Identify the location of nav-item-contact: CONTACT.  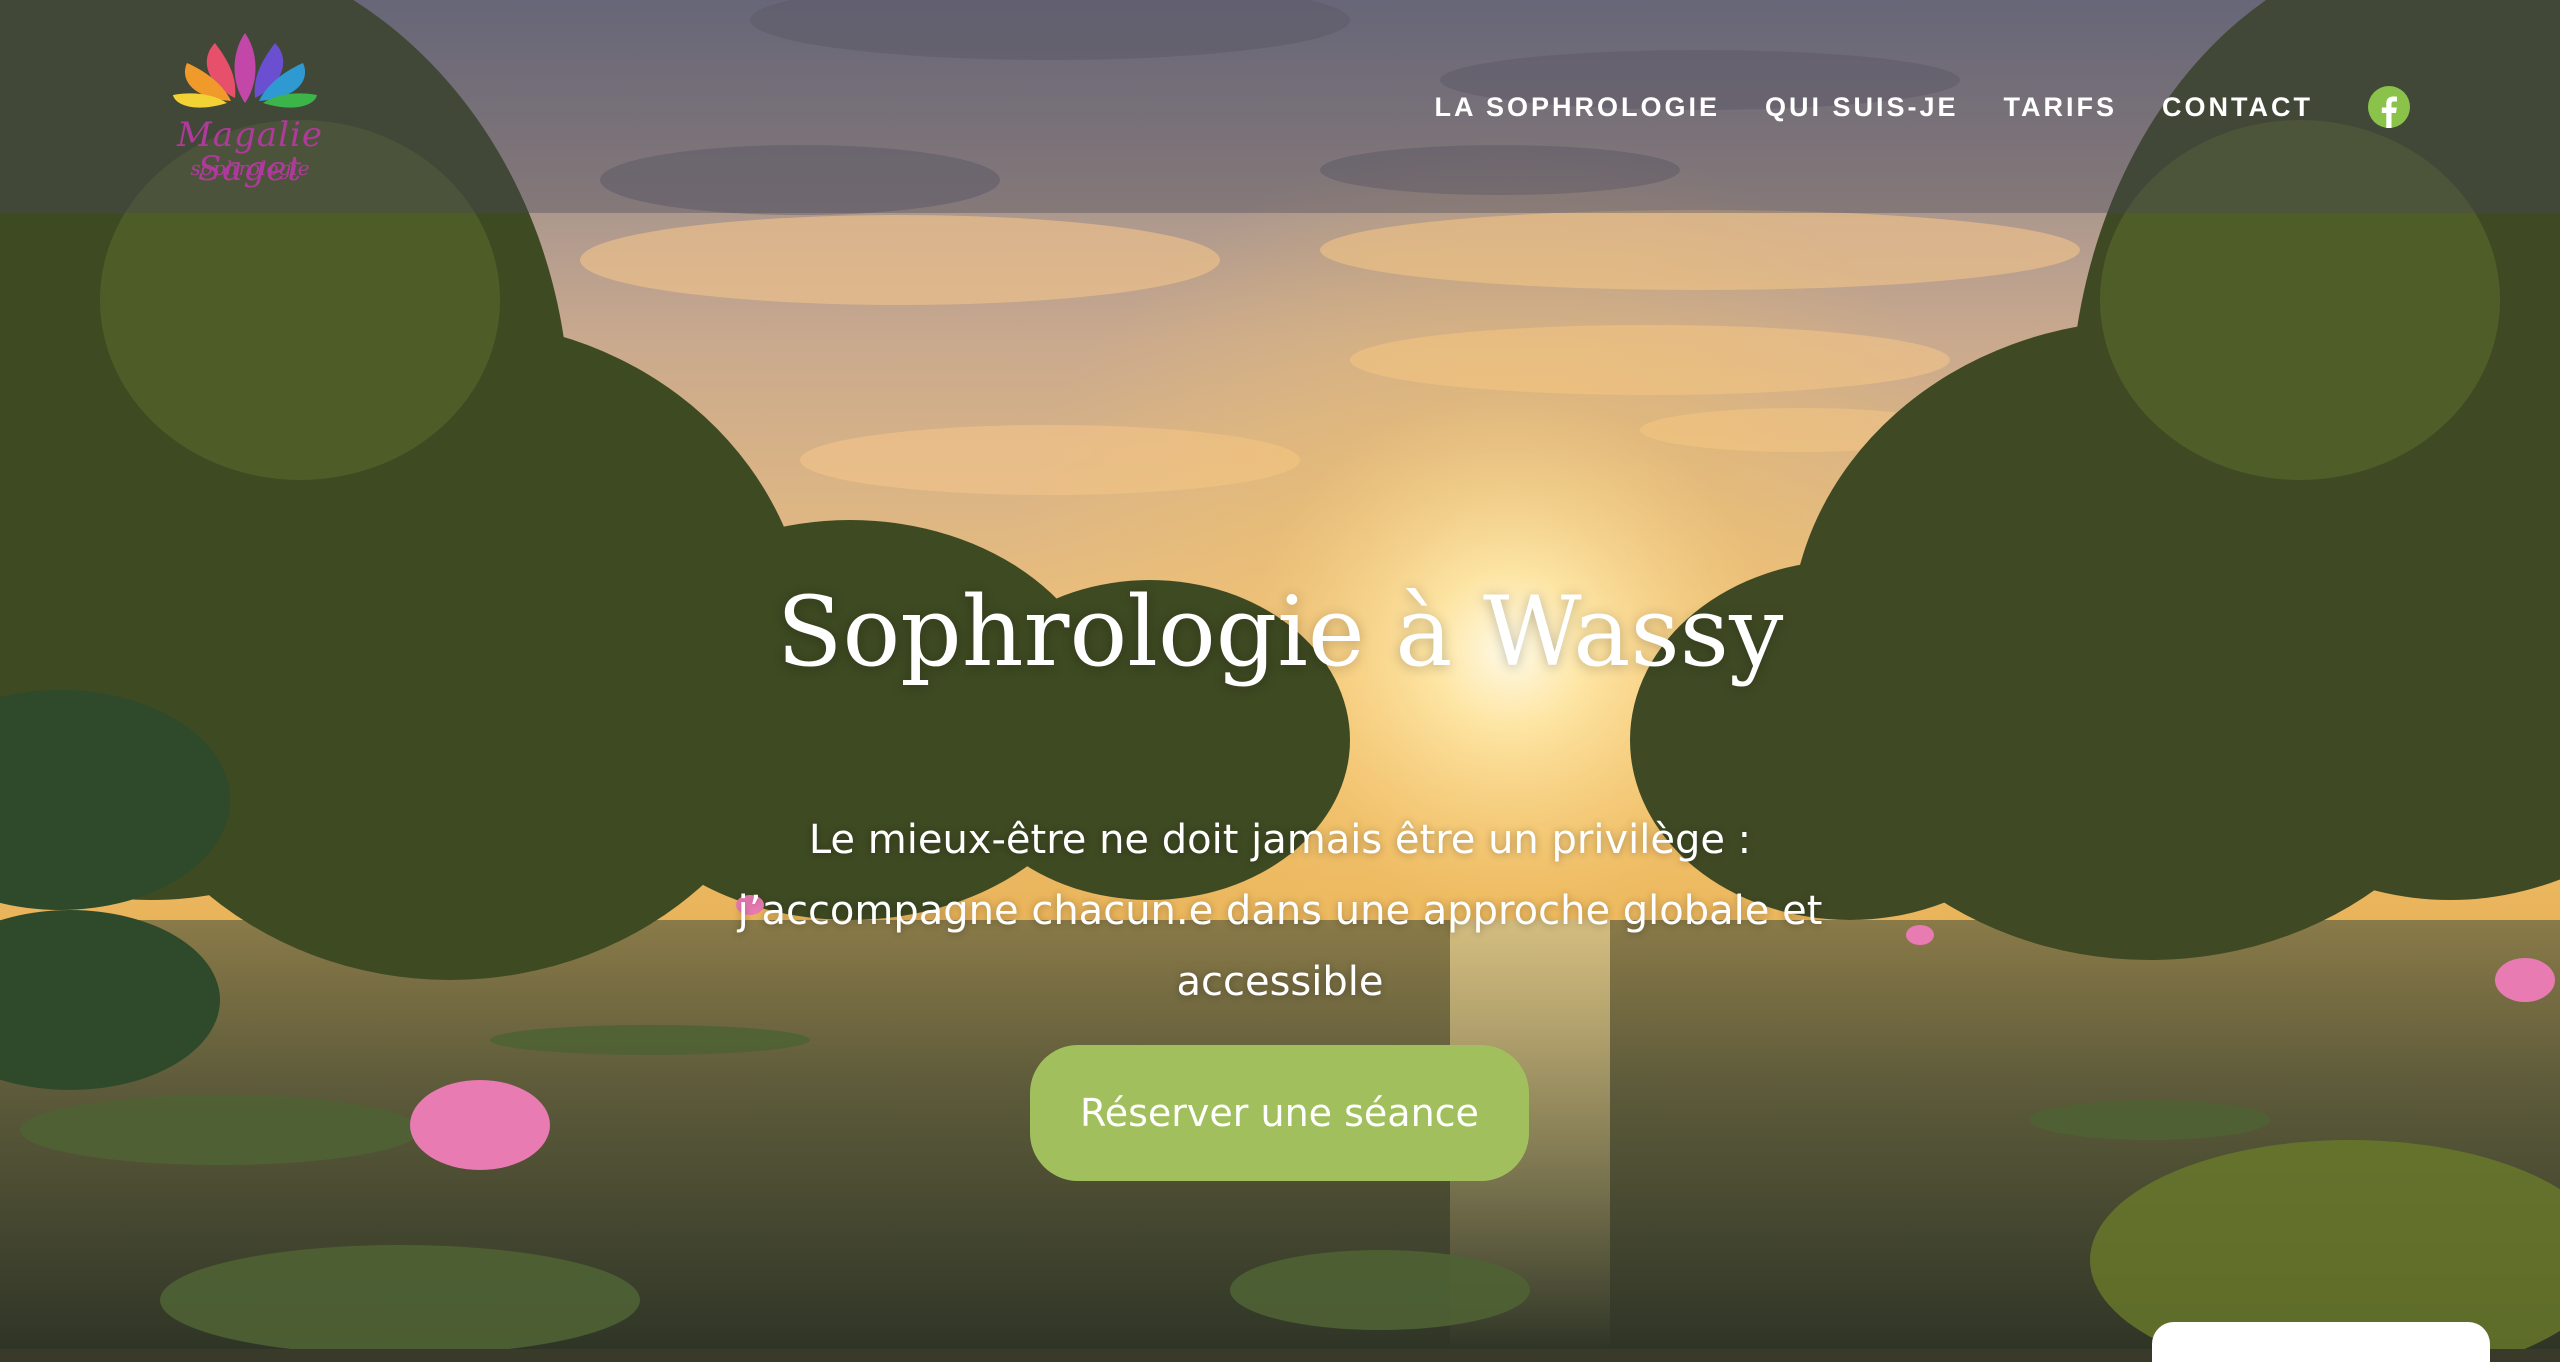
(2237, 107).